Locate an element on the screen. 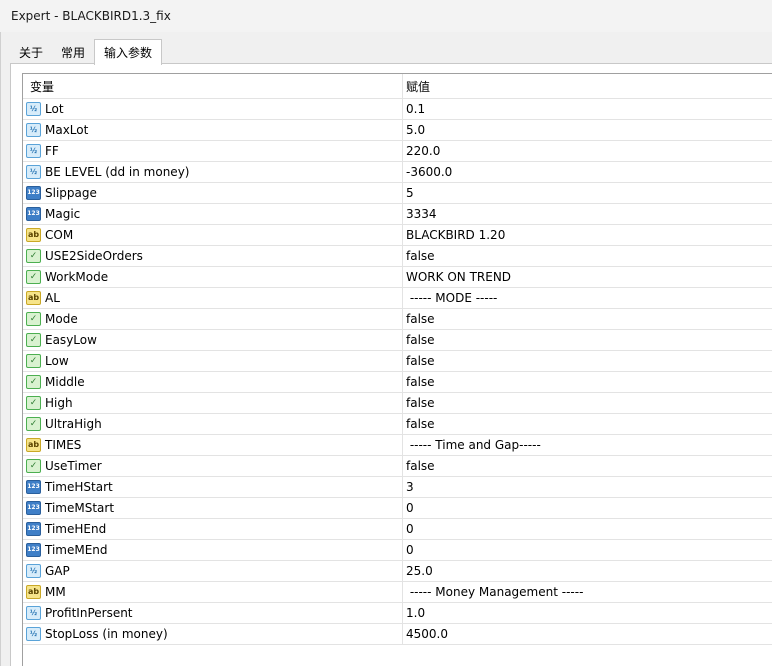  parameter-name-cell: ½ ProfitInPersent is located at coordinates (213, 613).